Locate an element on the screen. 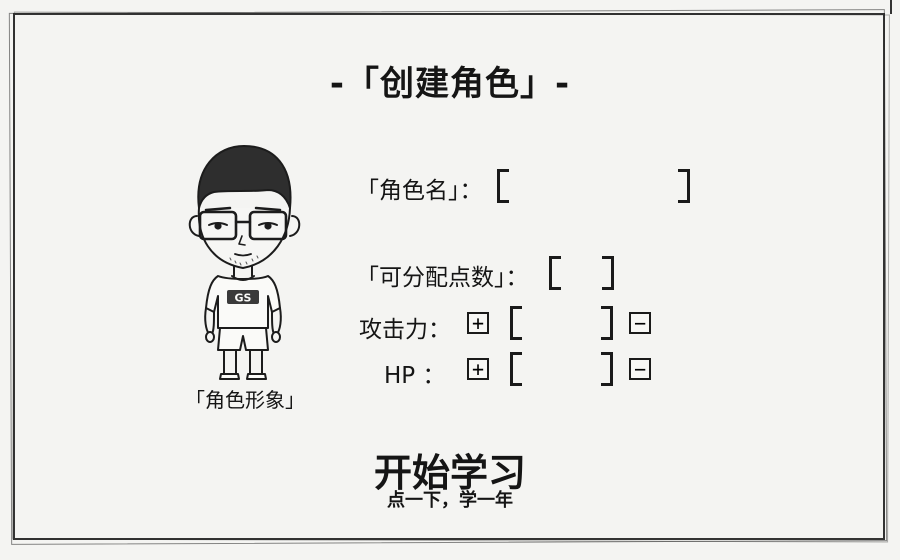 This screenshot has height=560, width=900. frame-edge-mark is located at coordinates (891, 7).